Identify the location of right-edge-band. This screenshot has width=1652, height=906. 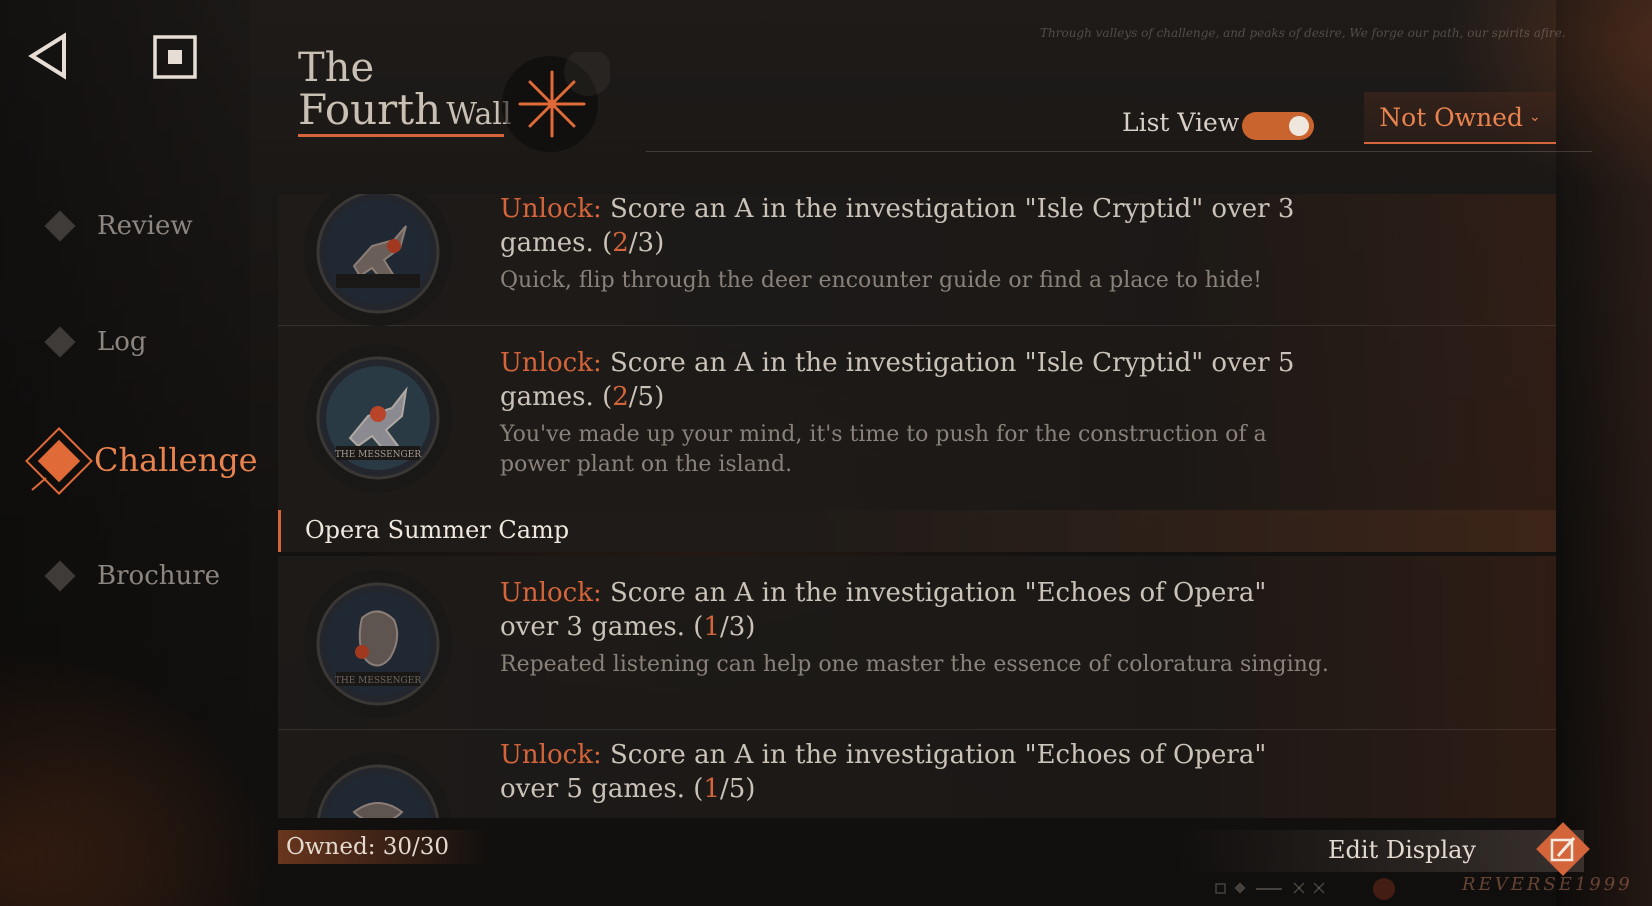
(1604, 453).